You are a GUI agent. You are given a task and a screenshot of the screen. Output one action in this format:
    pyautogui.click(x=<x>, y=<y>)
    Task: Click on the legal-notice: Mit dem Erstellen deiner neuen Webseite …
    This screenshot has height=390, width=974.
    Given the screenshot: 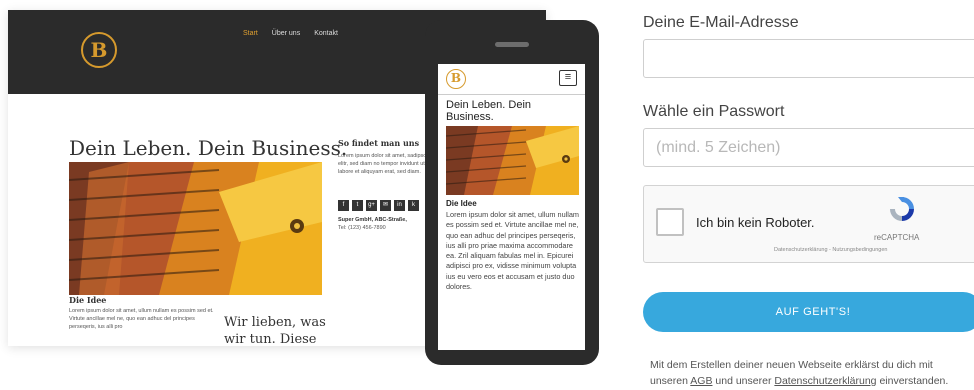 What is the action you would take?
    pyautogui.click(x=812, y=373)
    